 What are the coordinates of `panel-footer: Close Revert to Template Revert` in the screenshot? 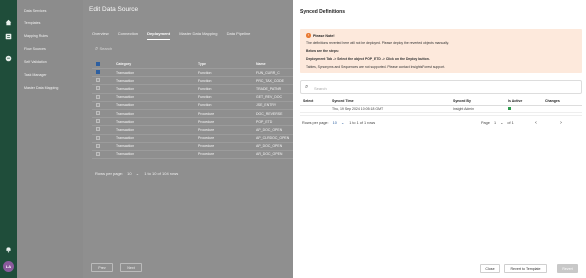 It's located at (439, 269).